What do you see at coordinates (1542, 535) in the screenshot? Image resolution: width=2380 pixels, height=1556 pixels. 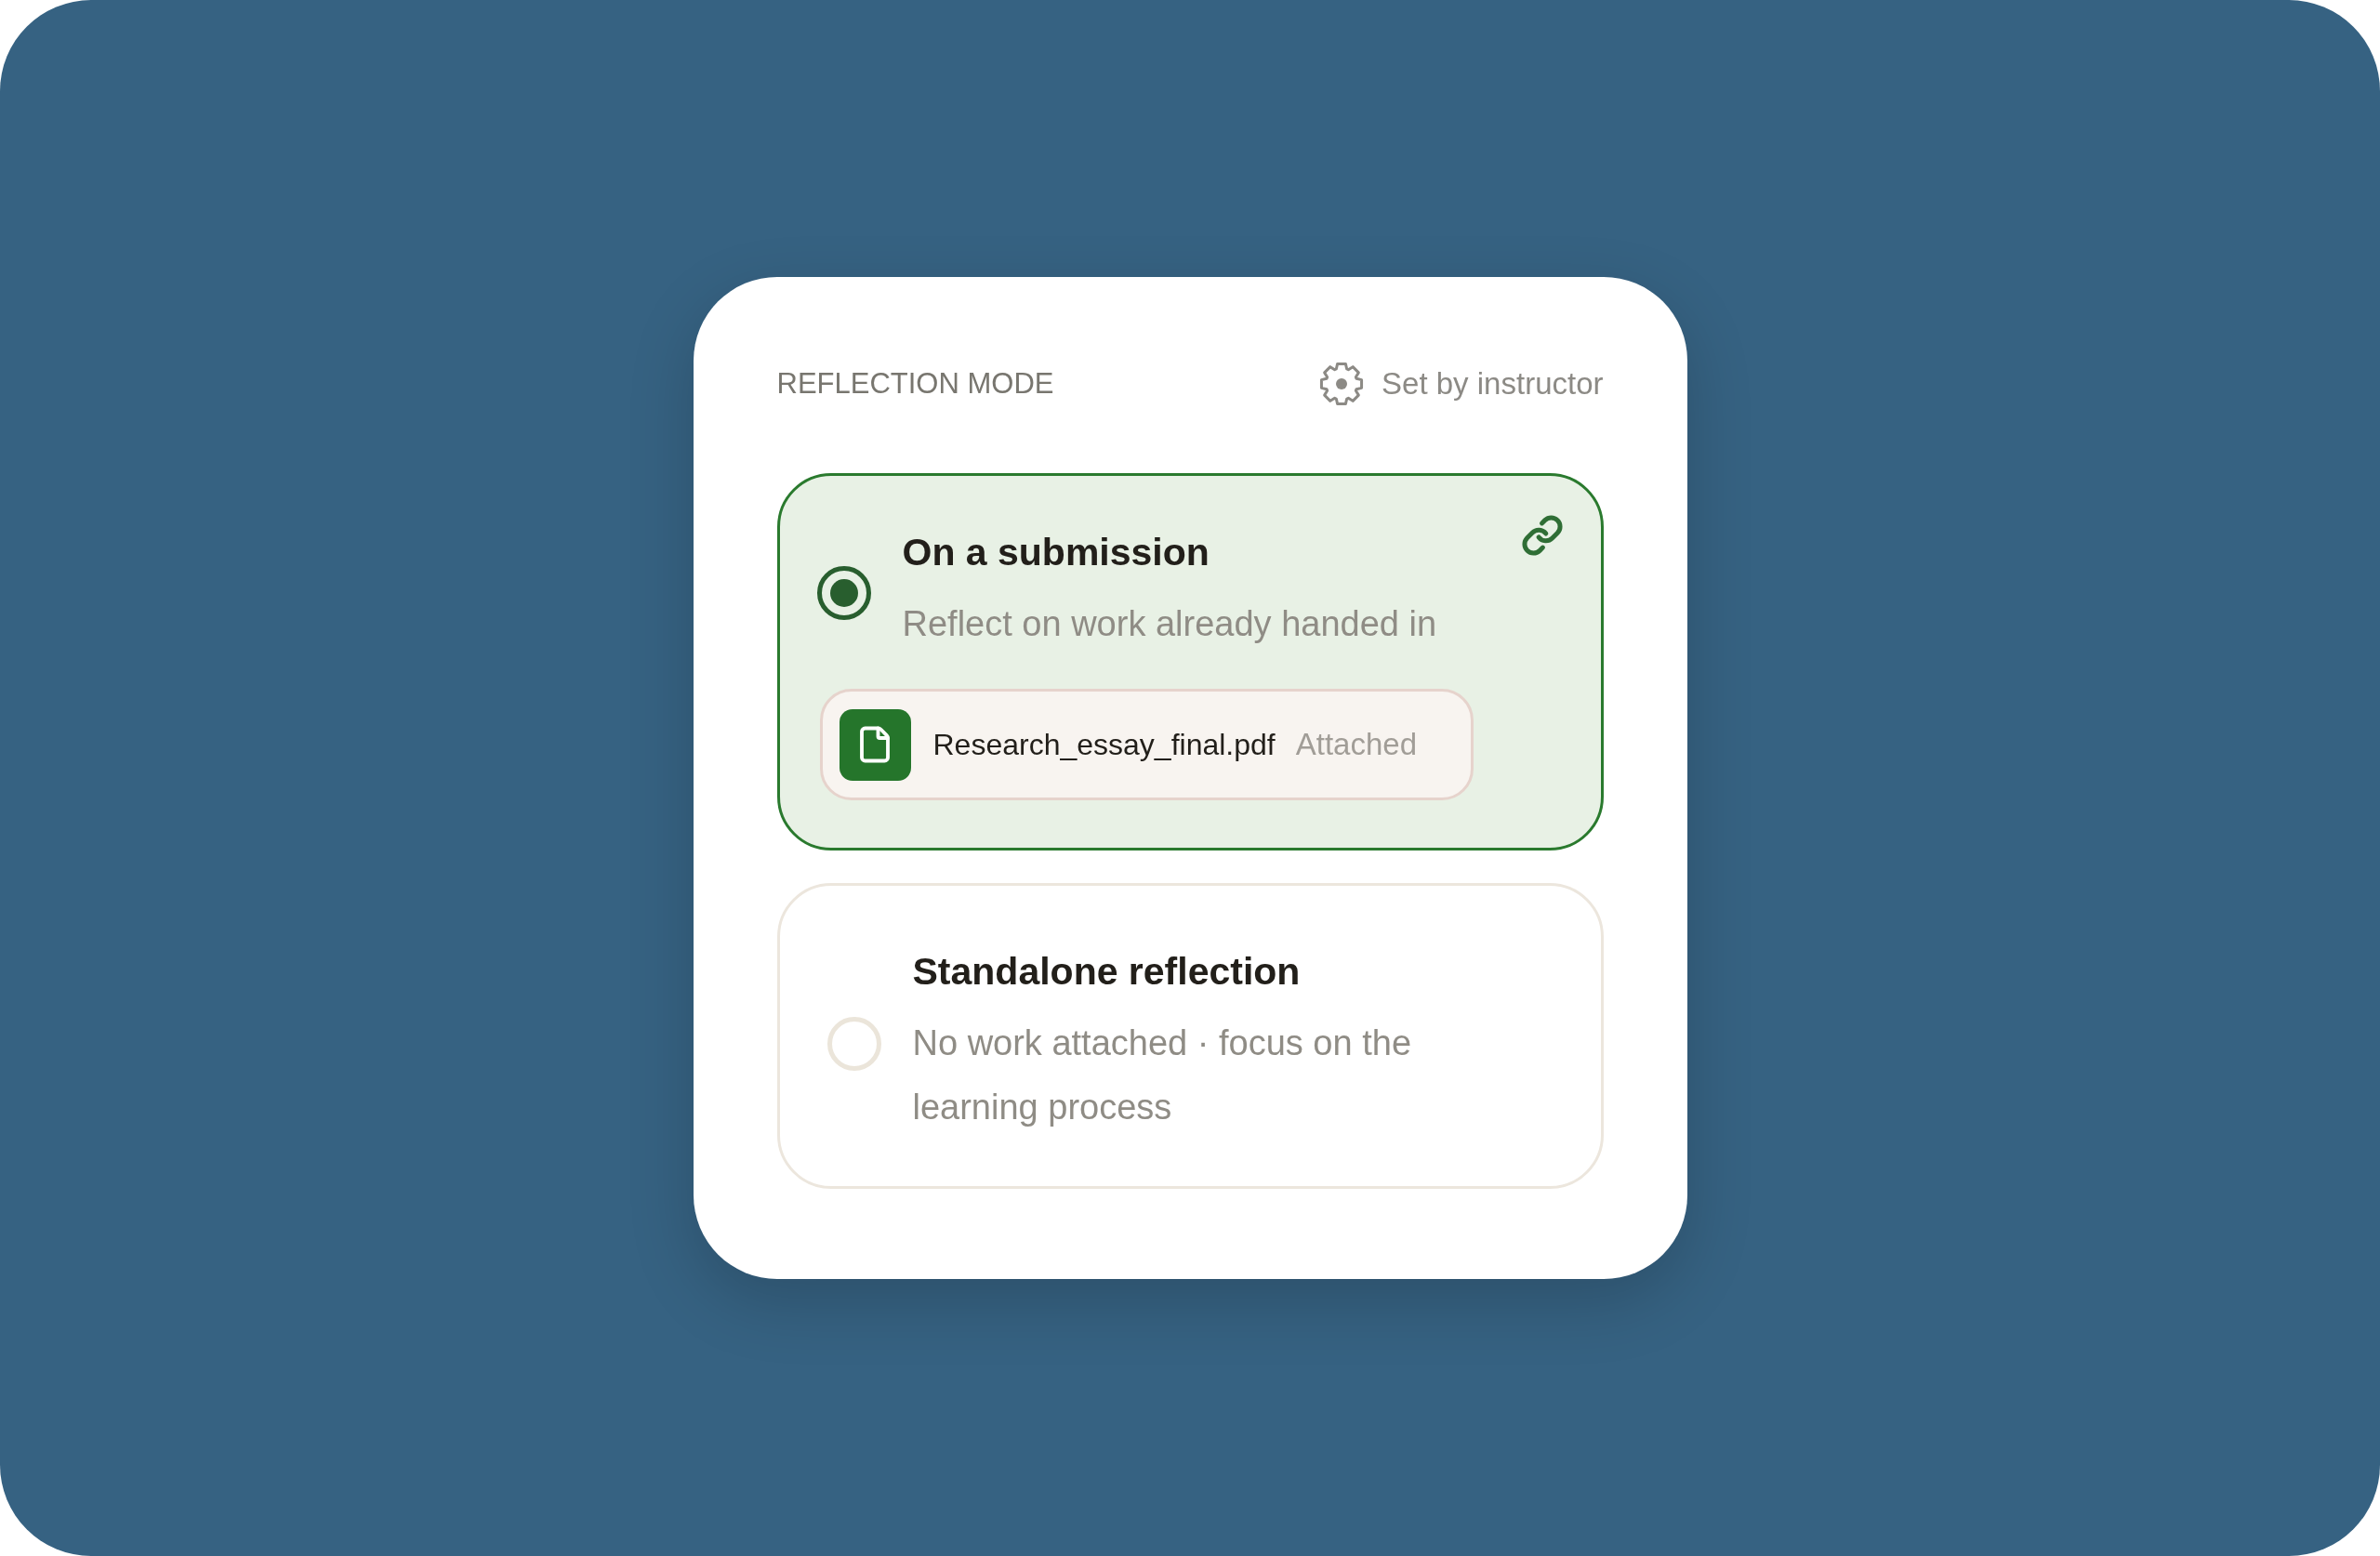 I see `link-icon` at bounding box center [1542, 535].